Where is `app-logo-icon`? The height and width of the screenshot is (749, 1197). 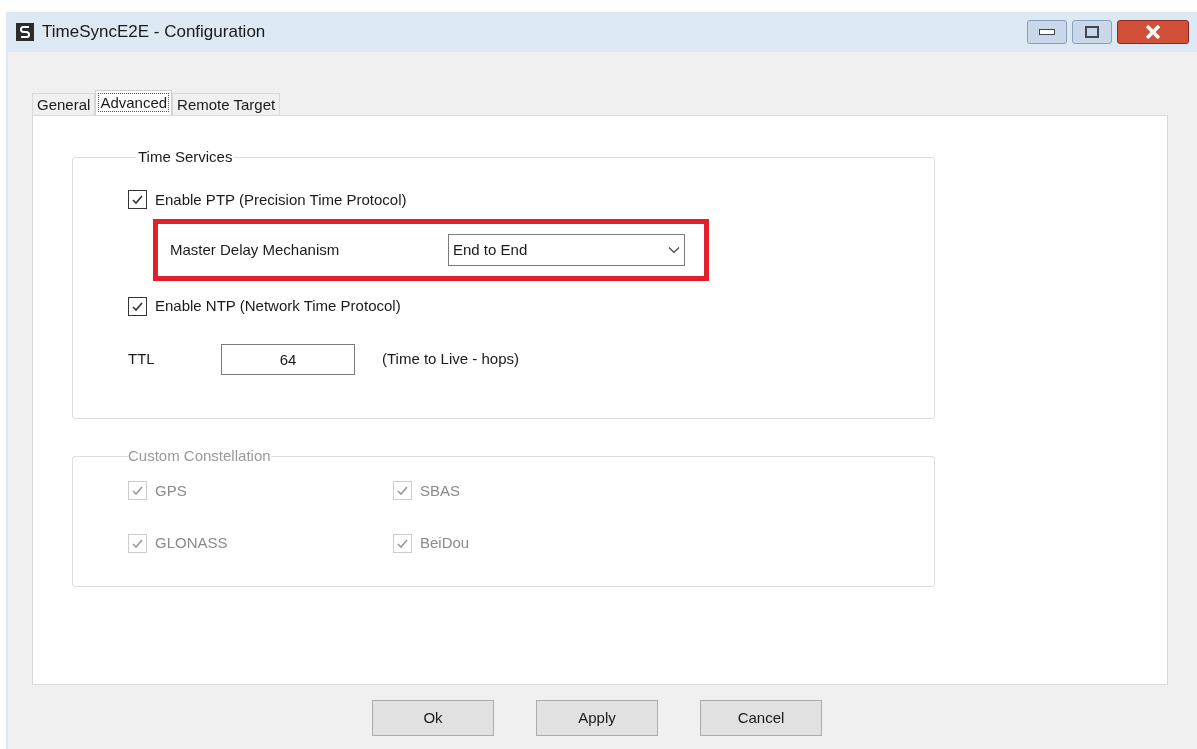 app-logo-icon is located at coordinates (25, 32).